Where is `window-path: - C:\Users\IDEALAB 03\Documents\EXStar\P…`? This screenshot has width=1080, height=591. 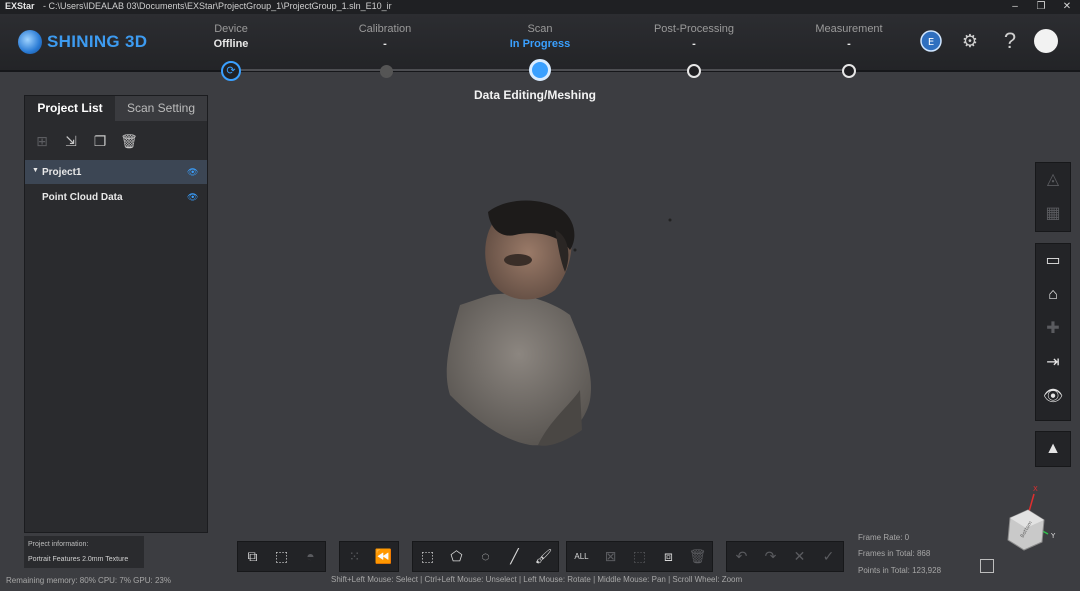
window-path: - C:\Users\IDEALAB 03\Documents\EXStar\P… is located at coordinates (217, 6).